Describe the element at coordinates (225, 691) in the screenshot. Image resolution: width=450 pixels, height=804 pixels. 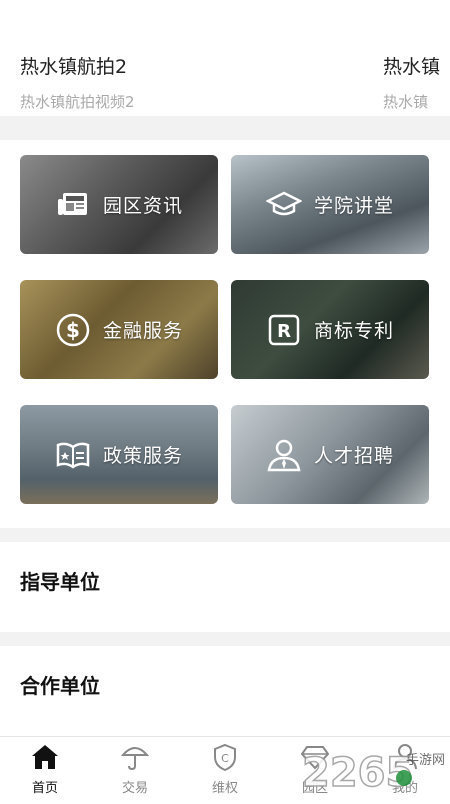
I see `partner-section: 合作单位` at that location.